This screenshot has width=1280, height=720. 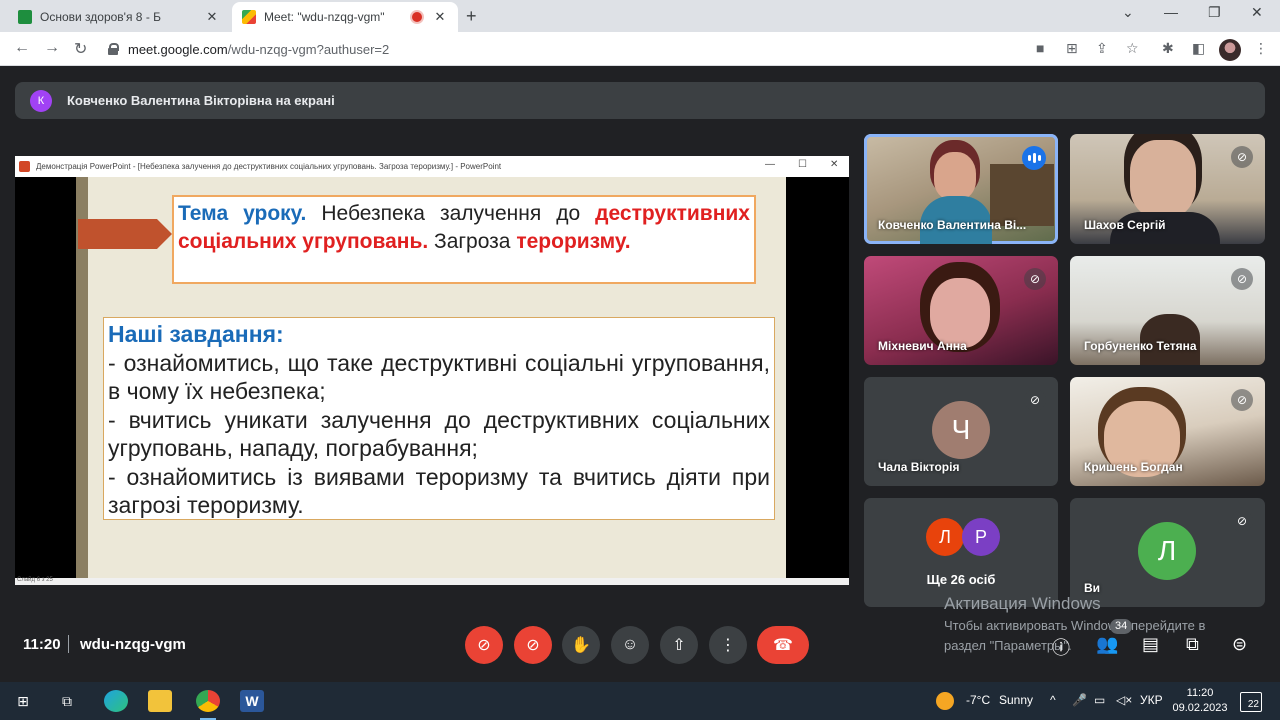 I want to click on participant-tile: ⊘ Шахов Сергій, so click(x=1167, y=189).